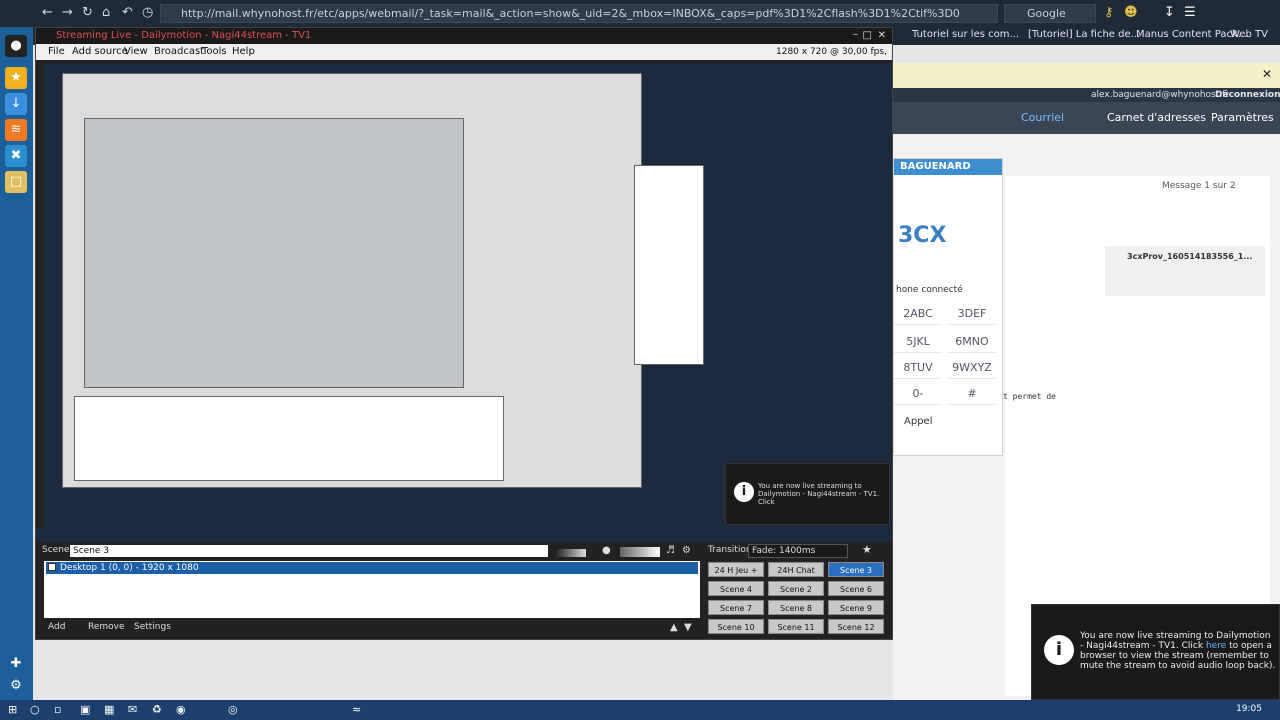 The height and width of the screenshot is (720, 1280). I want to click on rss-icon: ≋, so click(16, 130).